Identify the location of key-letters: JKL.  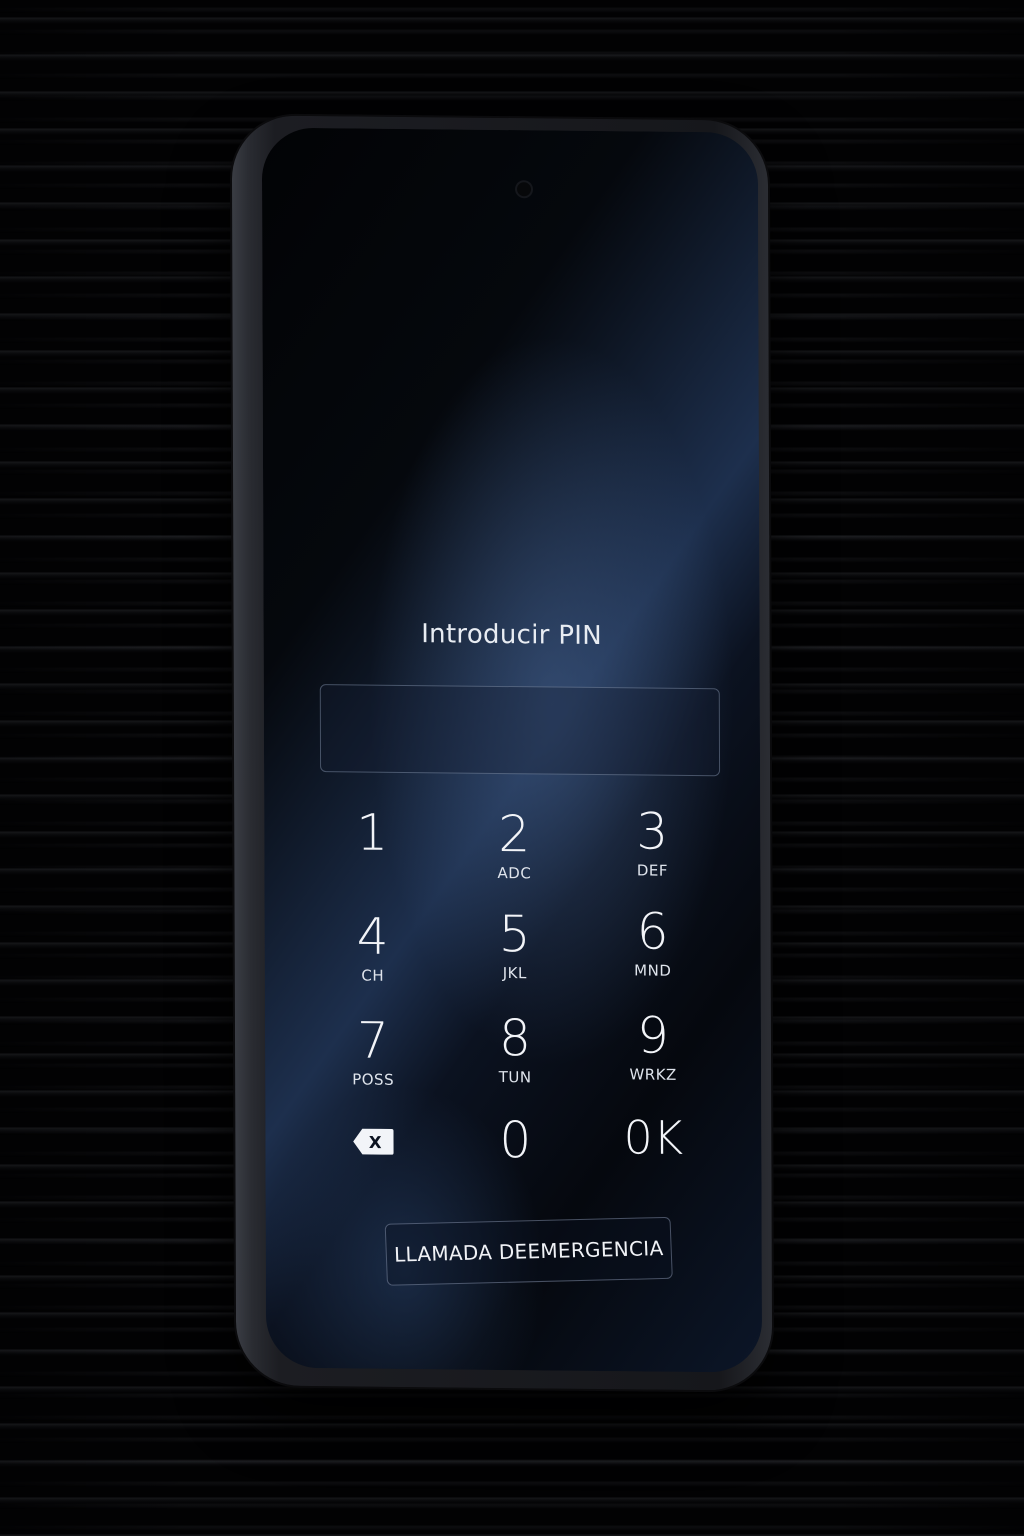
(514, 973).